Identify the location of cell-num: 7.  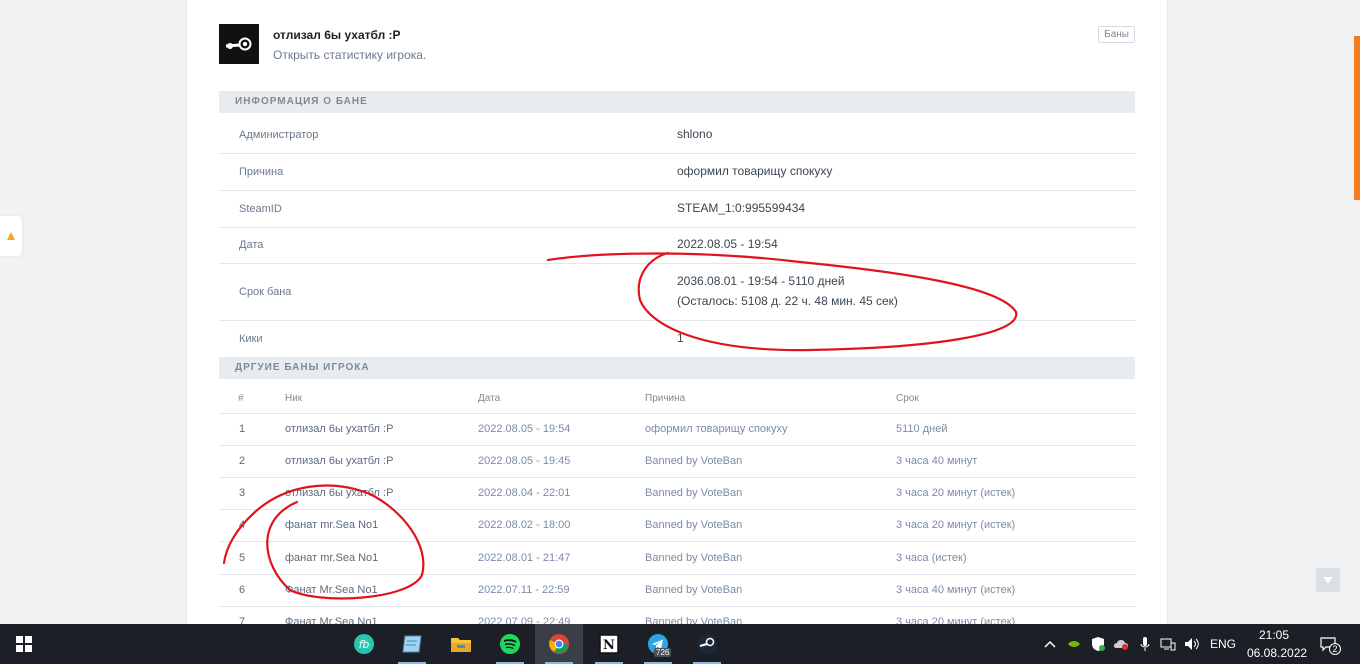
(242, 620).